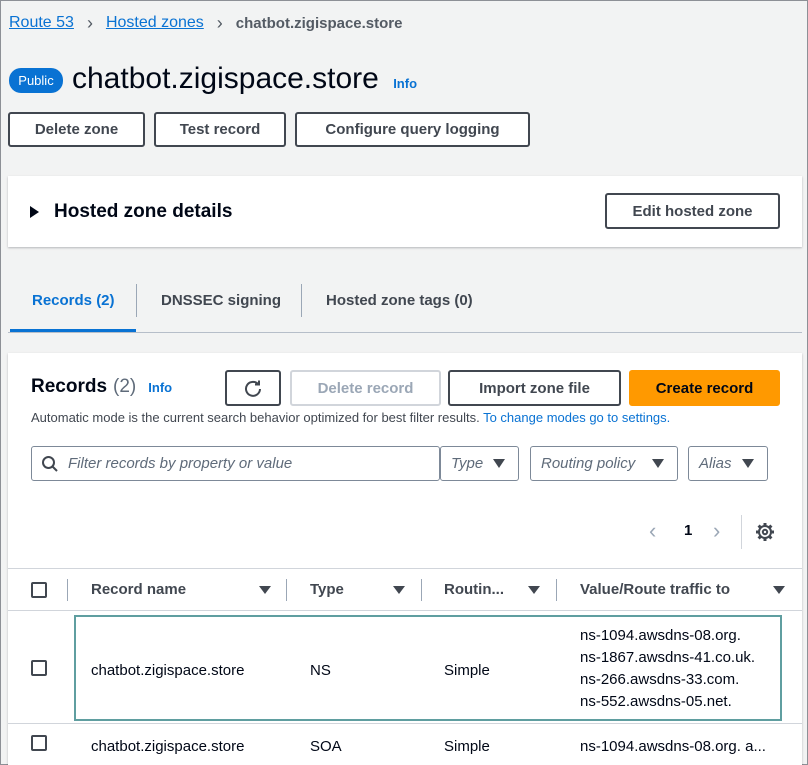 This screenshot has width=808, height=765. Describe the element at coordinates (405, 211) in the screenshot. I see `hosted-zone-details-panel: Hosted zone details Edit hosted zone` at that location.